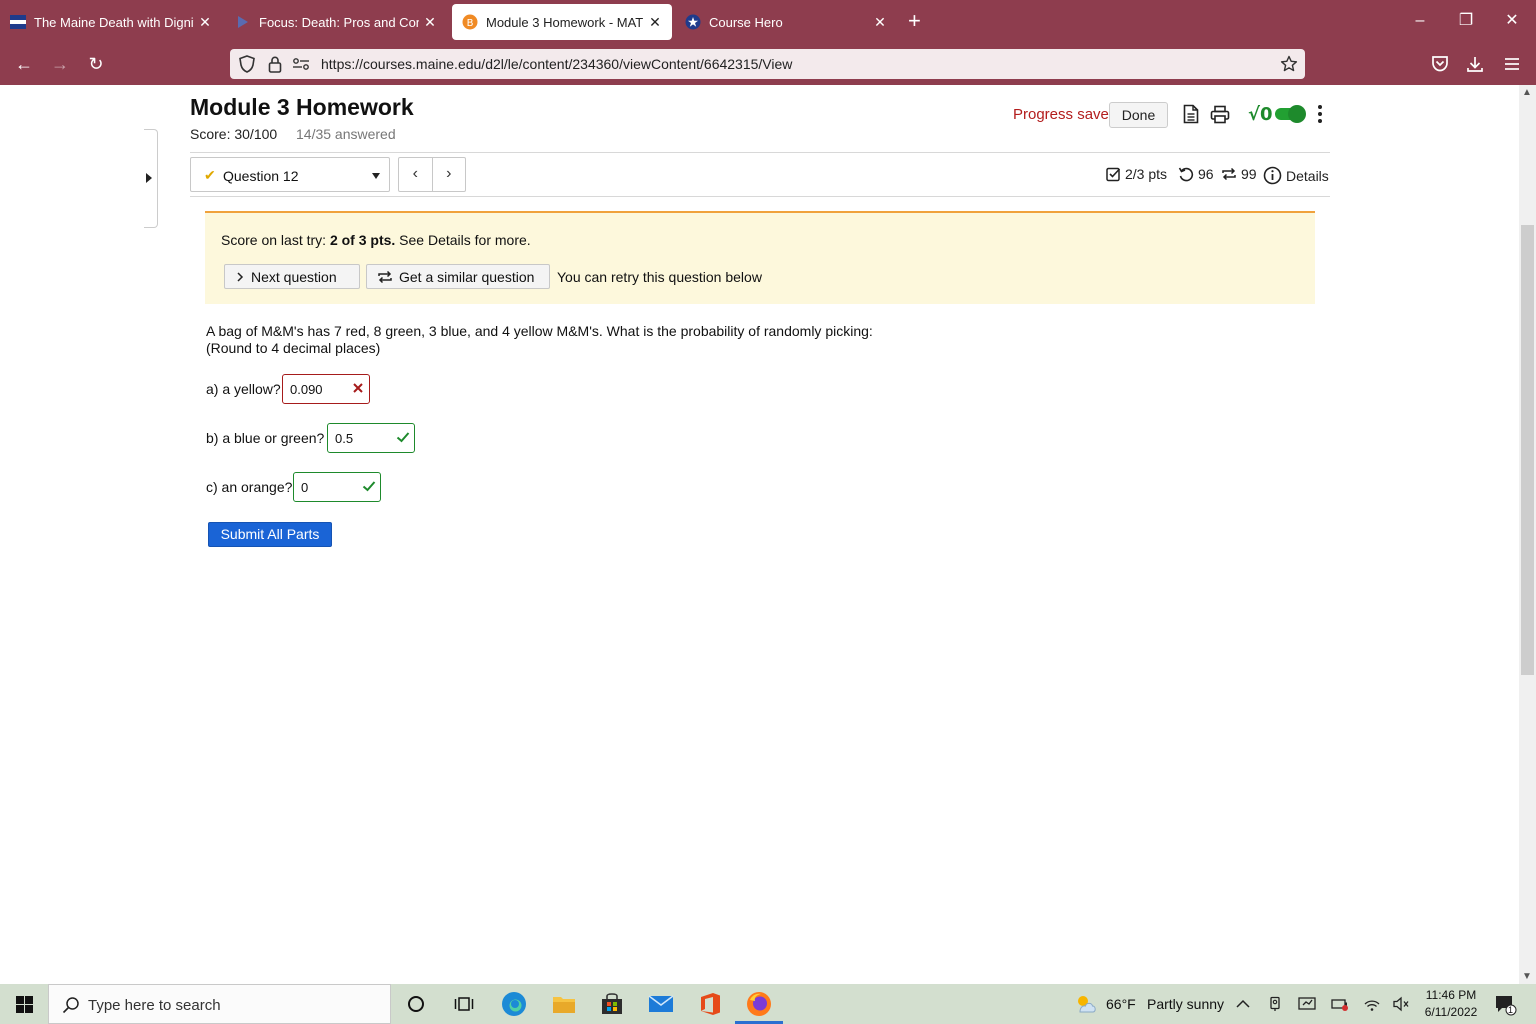 Image resolution: width=1536 pixels, height=1024 pixels. What do you see at coordinates (326, 389) in the screenshot?
I see `part-a-answer-input: 0.090` at bounding box center [326, 389].